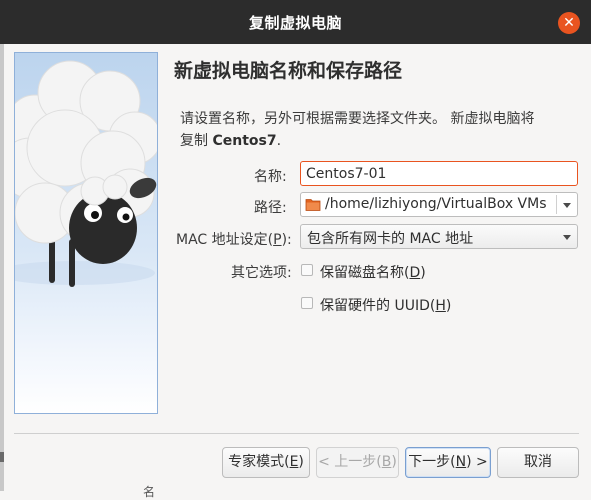  Describe the element at coordinates (225, 240) in the screenshot. I see `mac-label-prefix: MAC 地址设定(` at that location.